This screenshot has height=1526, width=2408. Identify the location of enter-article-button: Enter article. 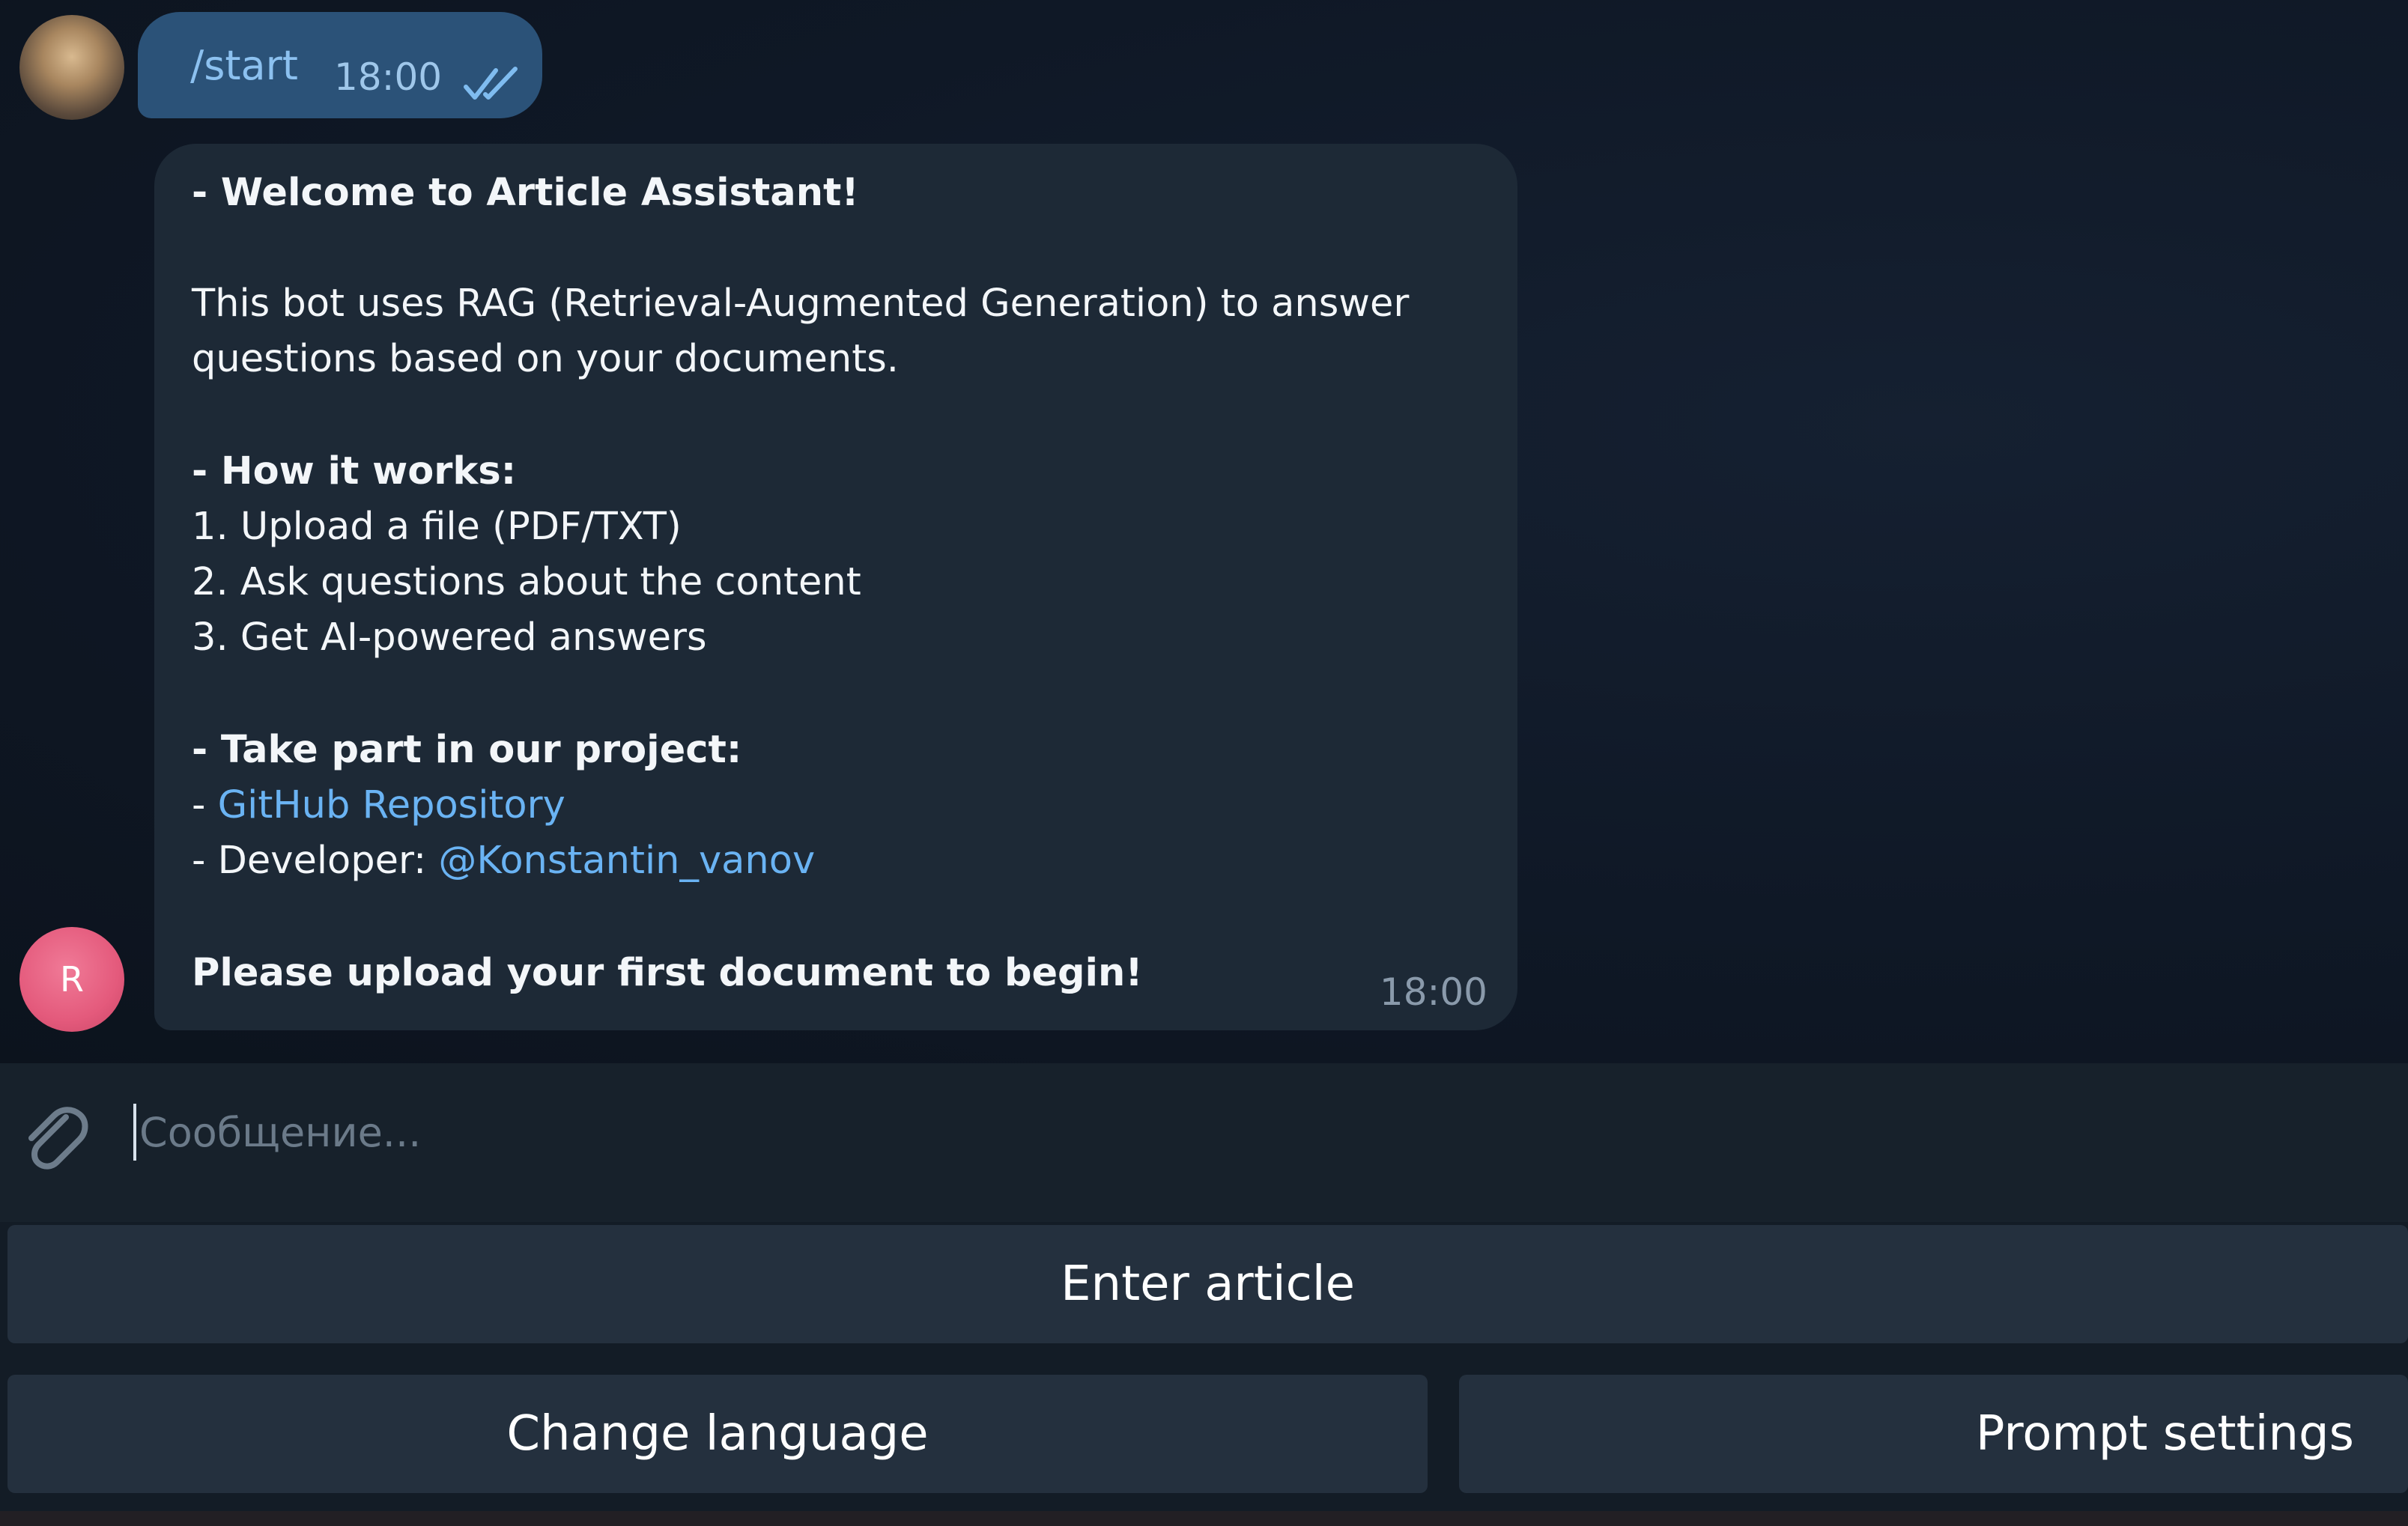
(1207, 1284).